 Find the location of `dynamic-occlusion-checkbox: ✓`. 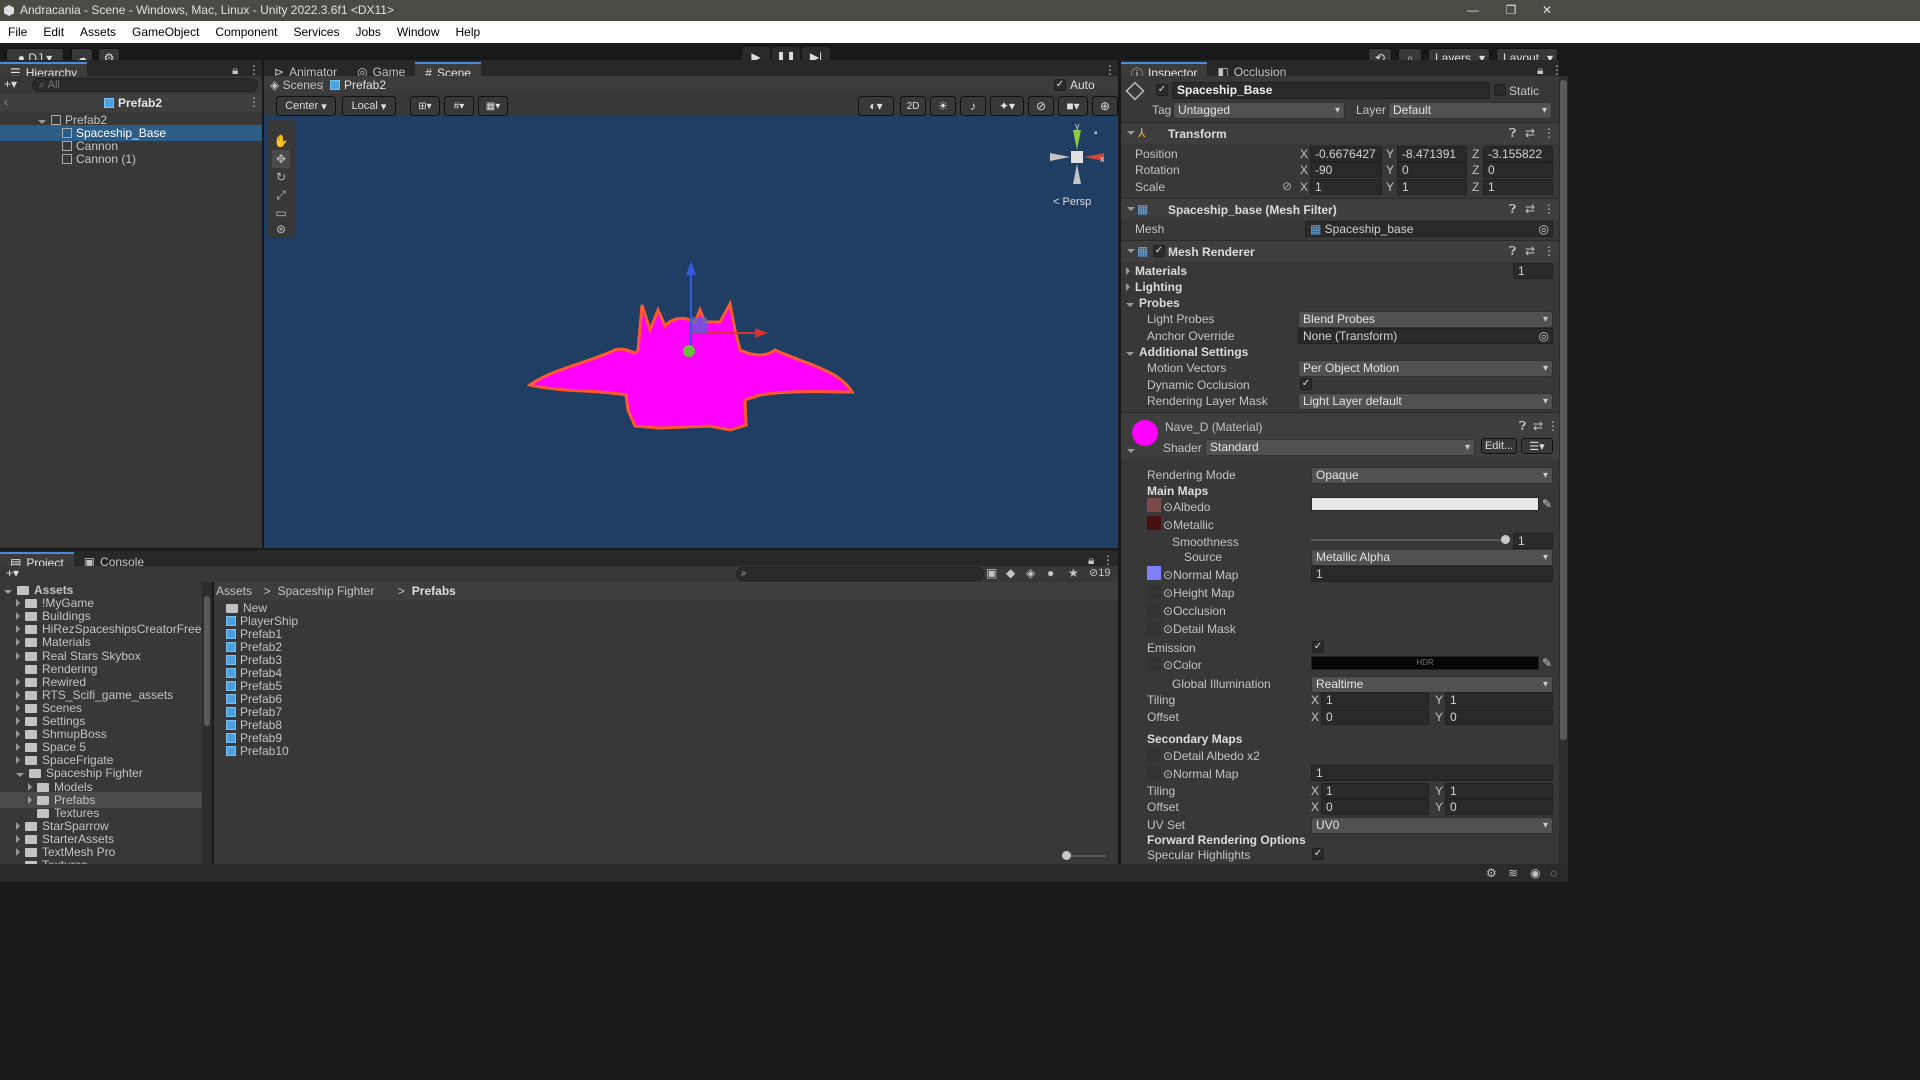

dynamic-occlusion-checkbox: ✓ is located at coordinates (1306, 384).